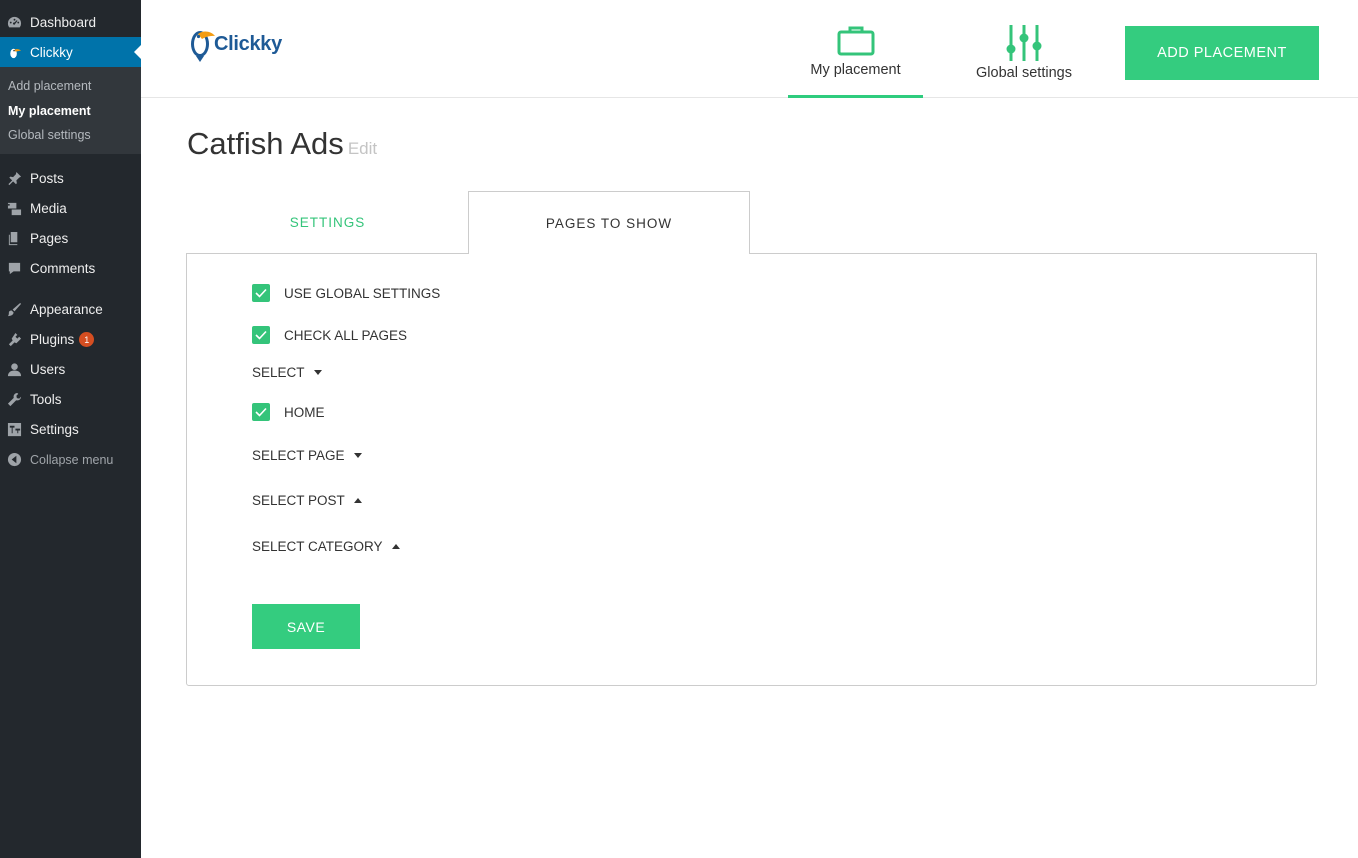 This screenshot has height=858, width=1358. I want to click on save-button: SAVE, so click(306, 626).